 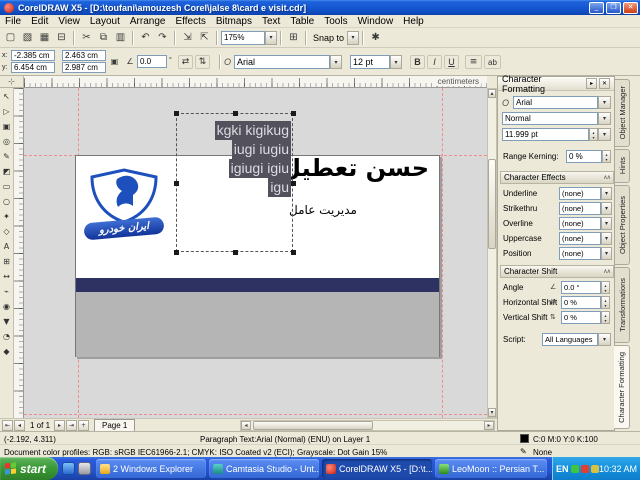 I want to click on import-icon: ⇲, so click(x=187, y=38).